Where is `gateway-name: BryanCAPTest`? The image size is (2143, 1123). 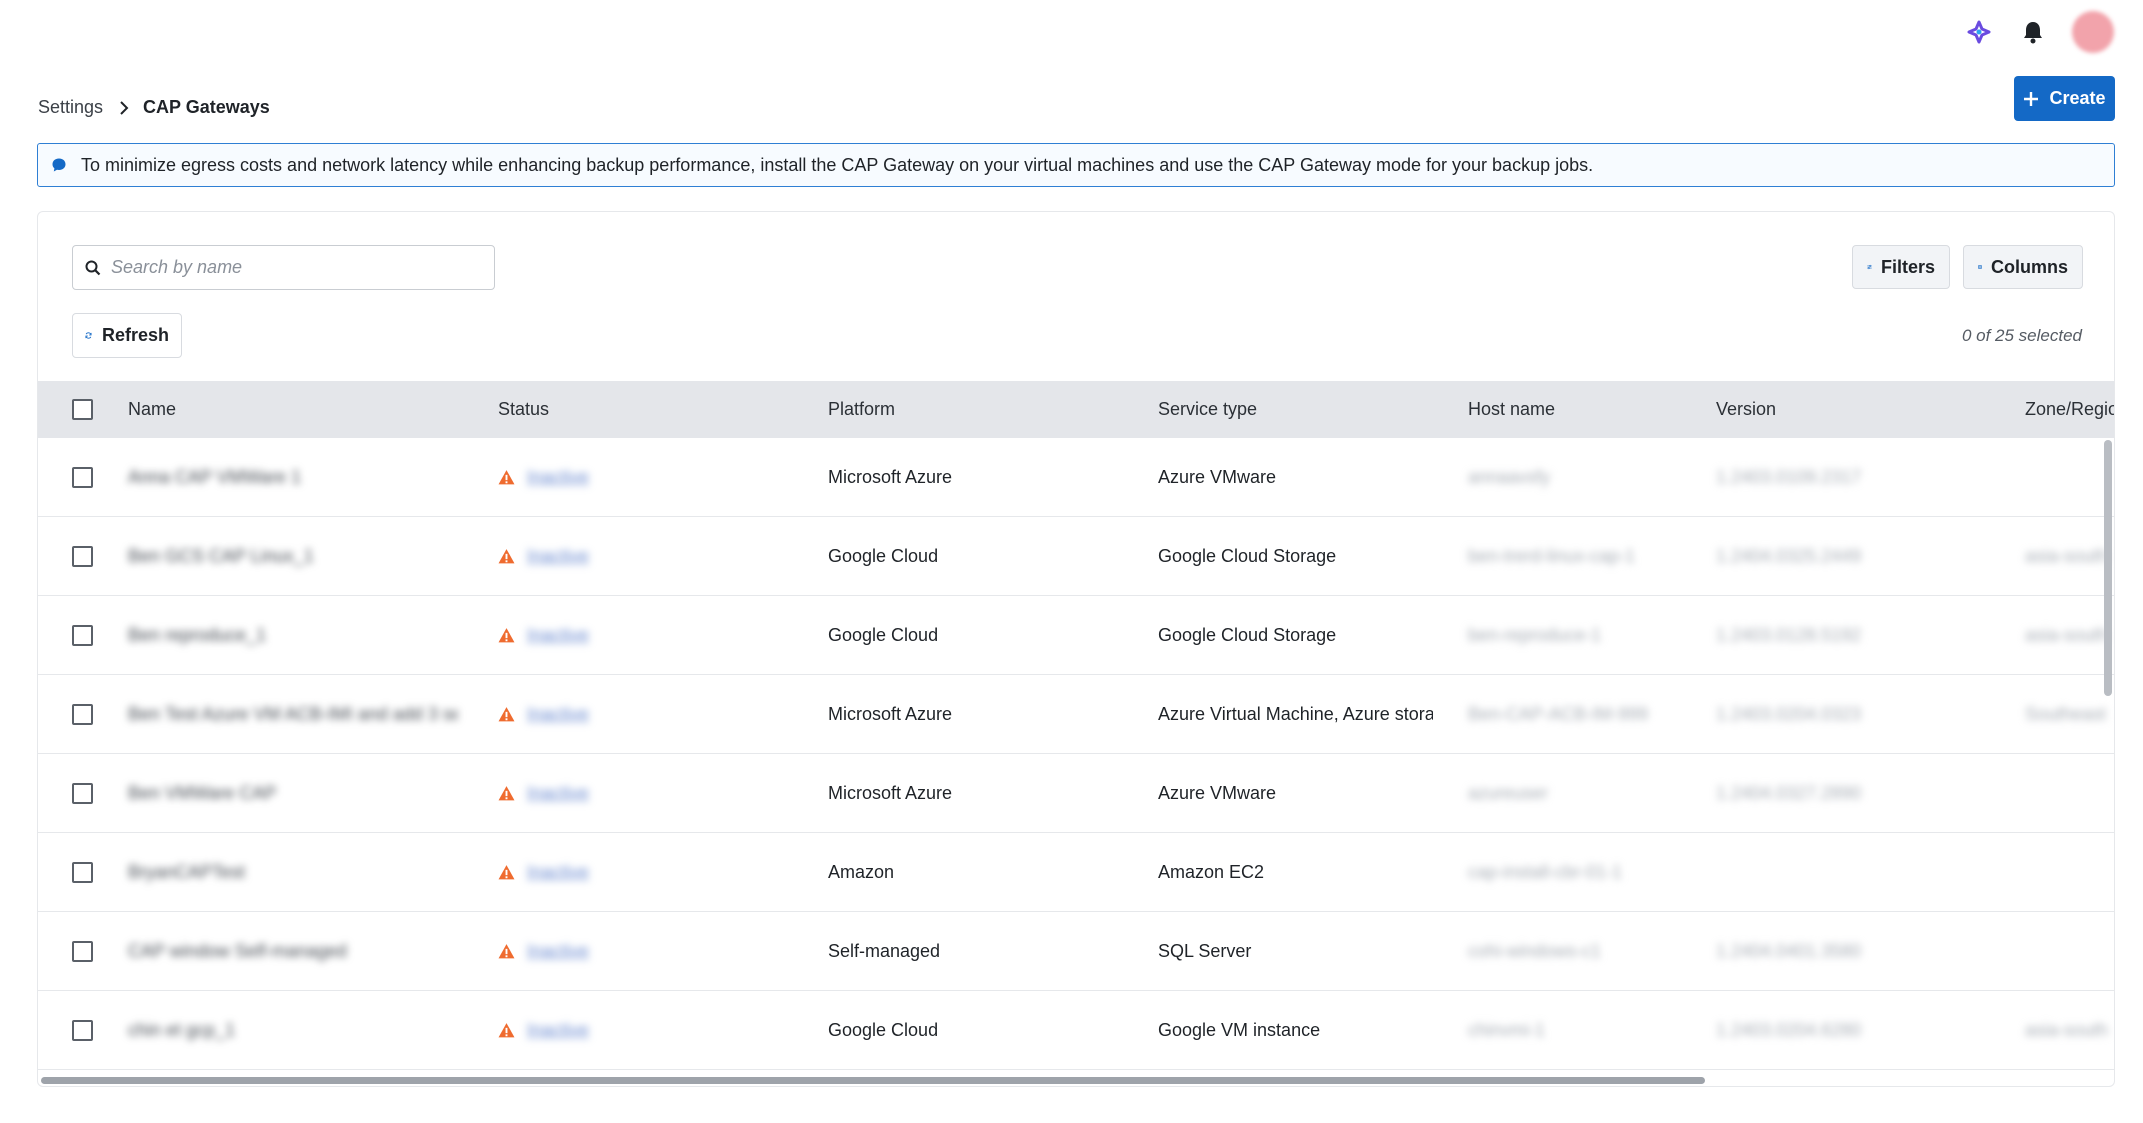
gateway-name: BryanCAPTest is located at coordinates (293, 872).